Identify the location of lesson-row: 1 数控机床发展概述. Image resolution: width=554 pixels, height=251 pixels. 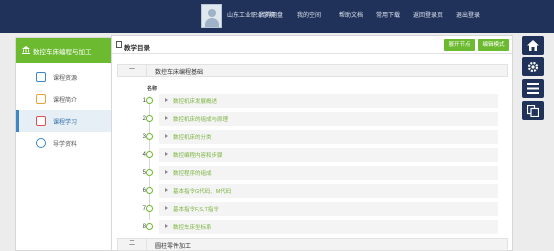
(312, 102).